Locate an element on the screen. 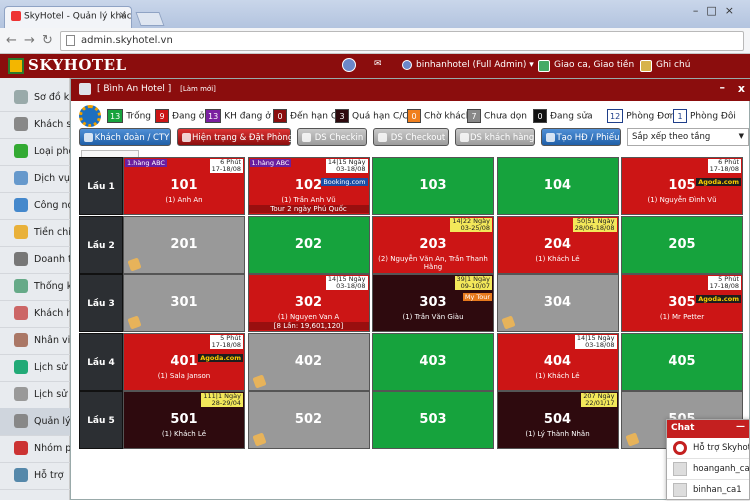  room-status-button: Hiện trạng & Đặt Phòng is located at coordinates (235, 137).